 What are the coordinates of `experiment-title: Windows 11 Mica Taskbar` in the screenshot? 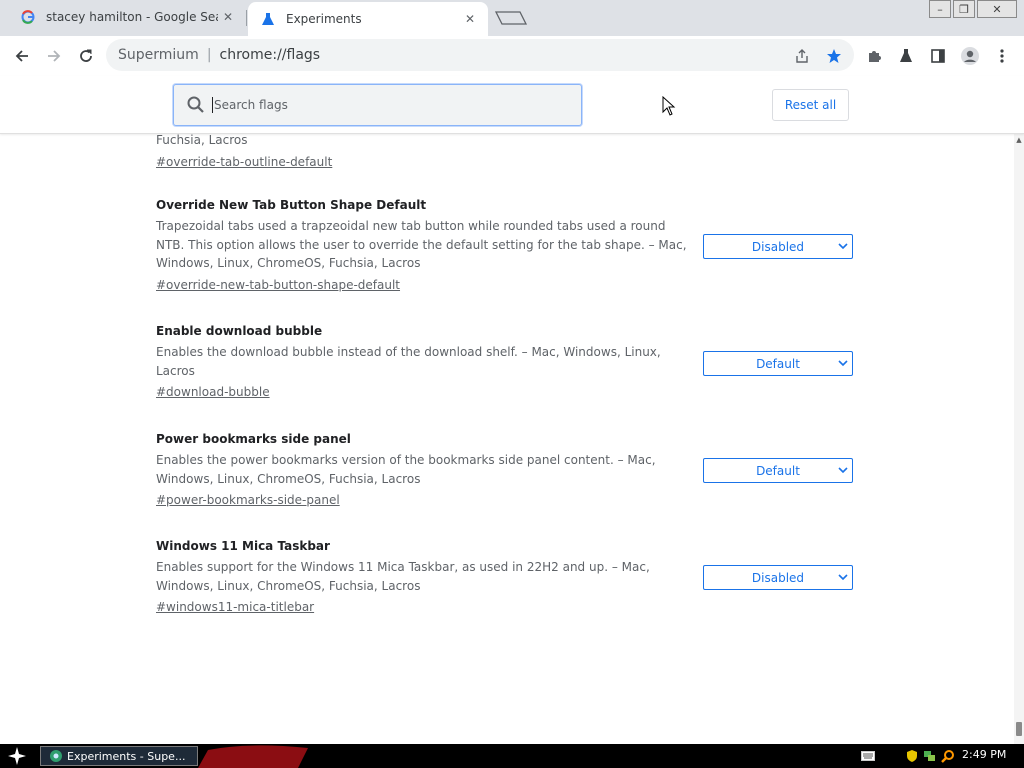 It's located at (243, 546).